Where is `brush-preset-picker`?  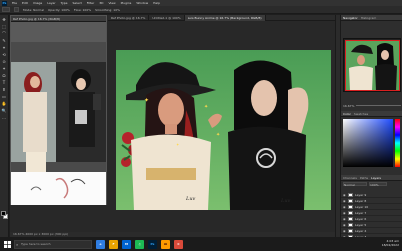
brush-preset-picker is located at coordinates (6, 9).